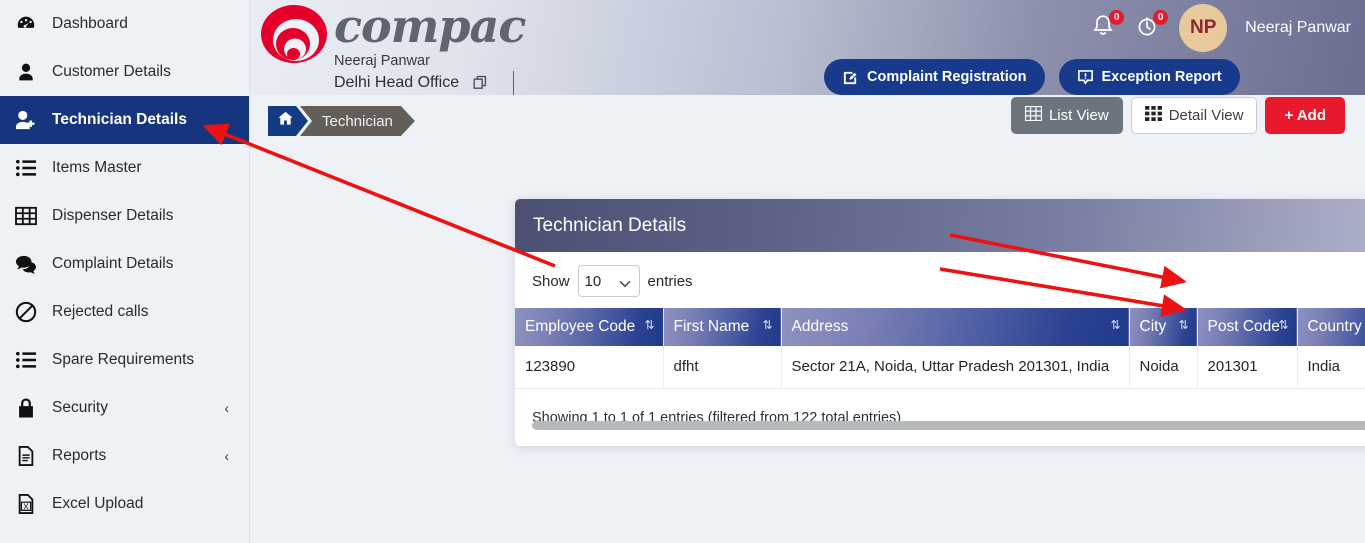 The image size is (1365, 543). I want to click on sidebar-item-reports: Reports ‹, so click(124, 456).